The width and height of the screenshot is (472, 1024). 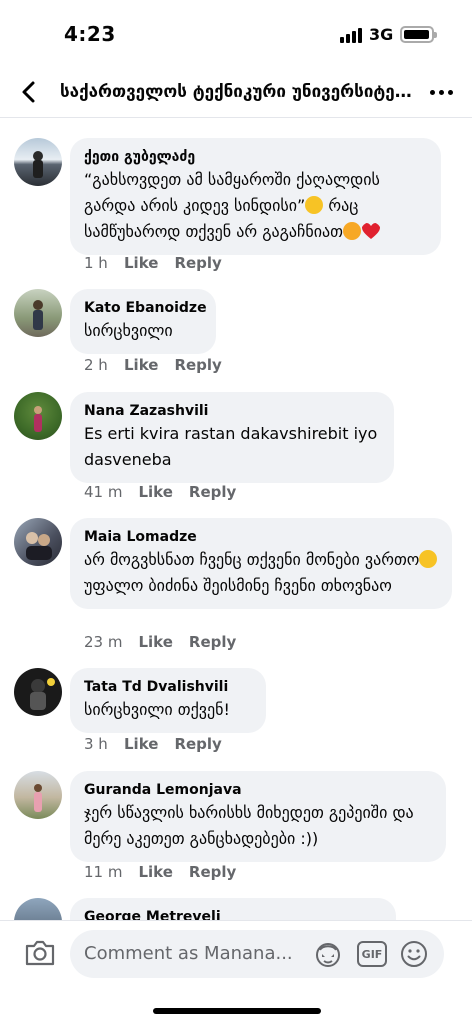 I want to click on comment-actions: 1 h Like Reply, so click(x=153, y=263).